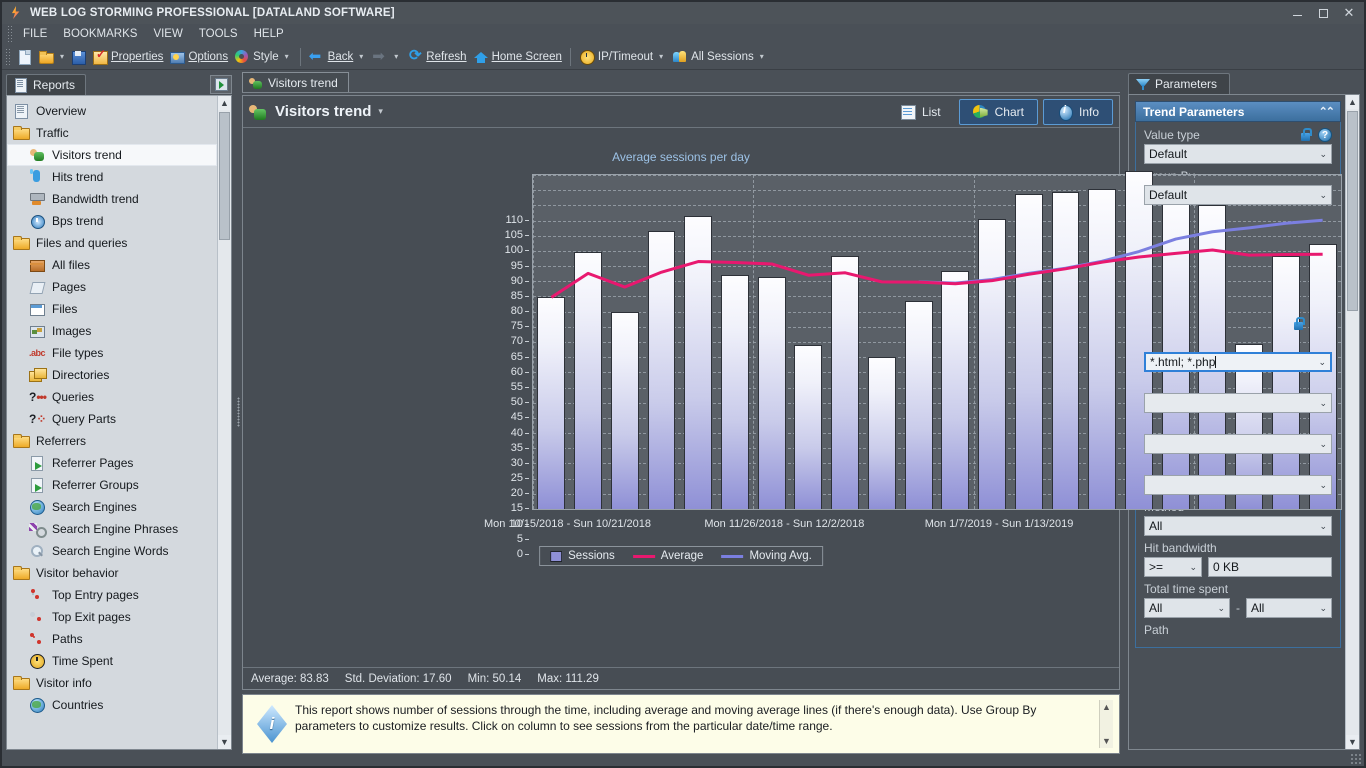 The height and width of the screenshot is (768, 1366). Describe the element at coordinates (269, 34) in the screenshot. I see `menu-help: HELP` at that location.